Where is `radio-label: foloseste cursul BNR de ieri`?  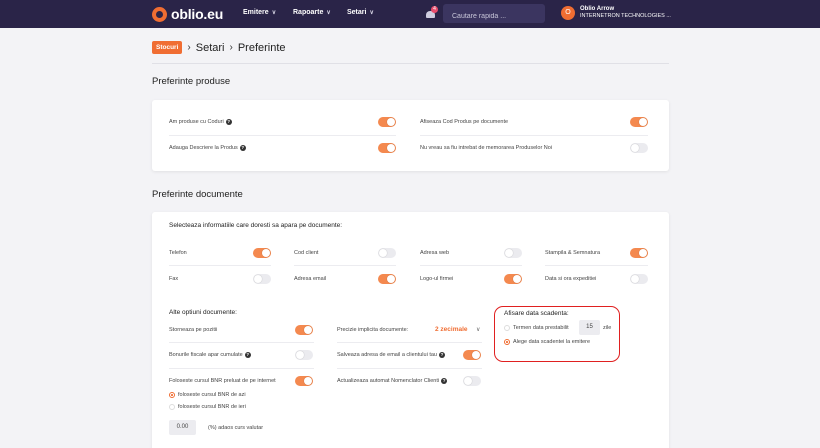 radio-label: foloseste cursul BNR de ieri is located at coordinates (212, 407).